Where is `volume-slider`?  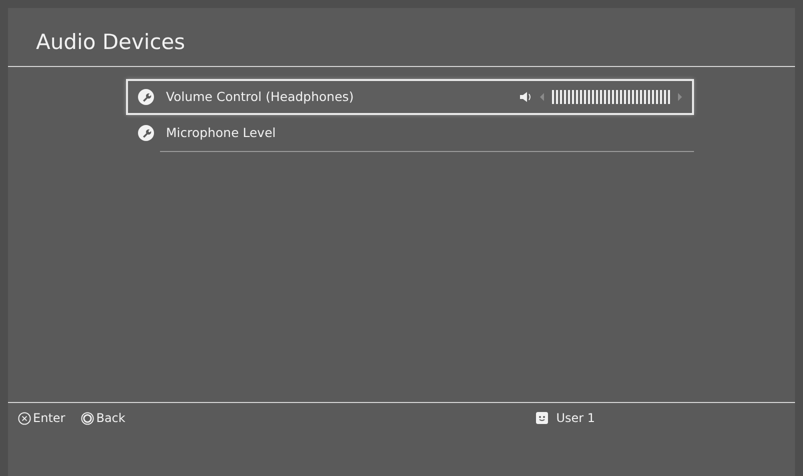 volume-slider is located at coordinates (611, 97).